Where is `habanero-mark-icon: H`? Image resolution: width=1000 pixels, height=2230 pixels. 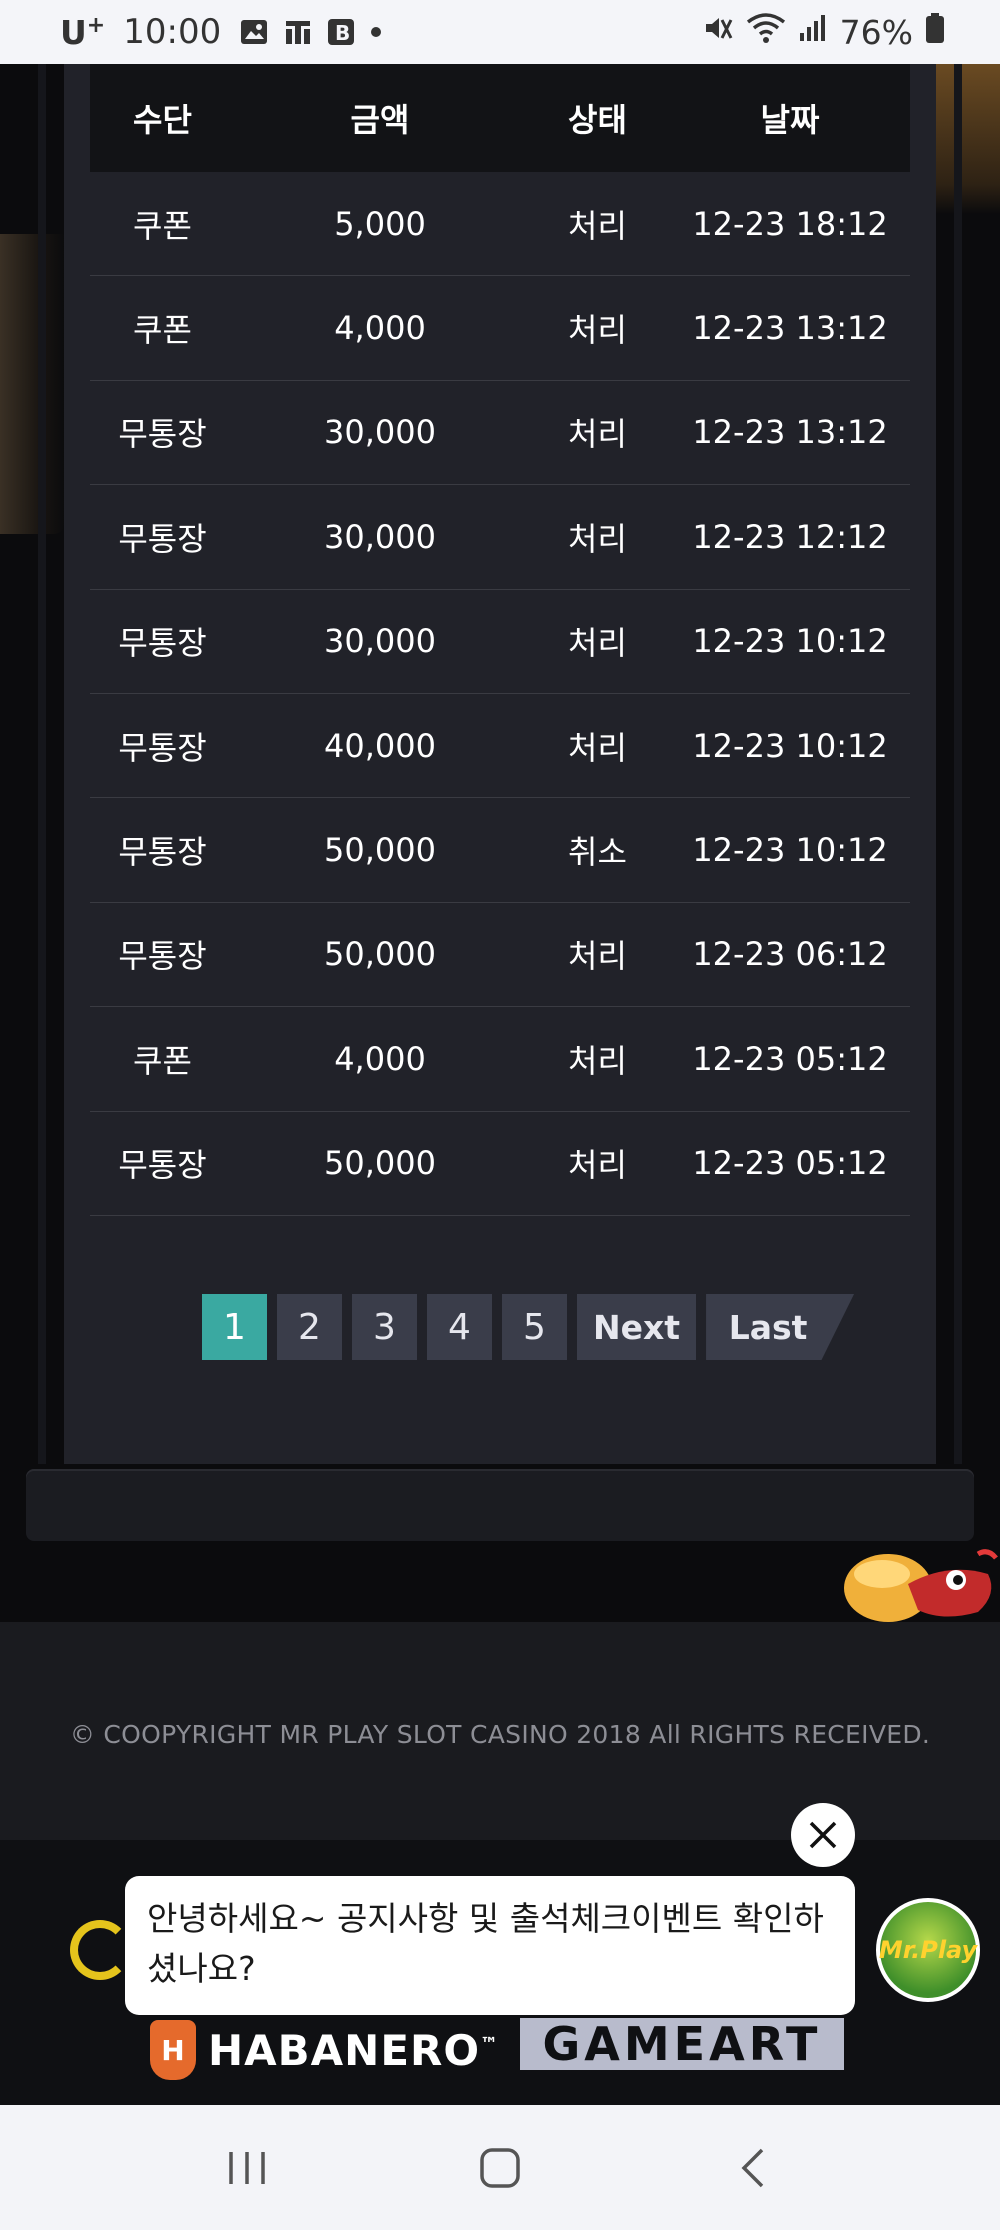 habanero-mark-icon: H is located at coordinates (173, 2050).